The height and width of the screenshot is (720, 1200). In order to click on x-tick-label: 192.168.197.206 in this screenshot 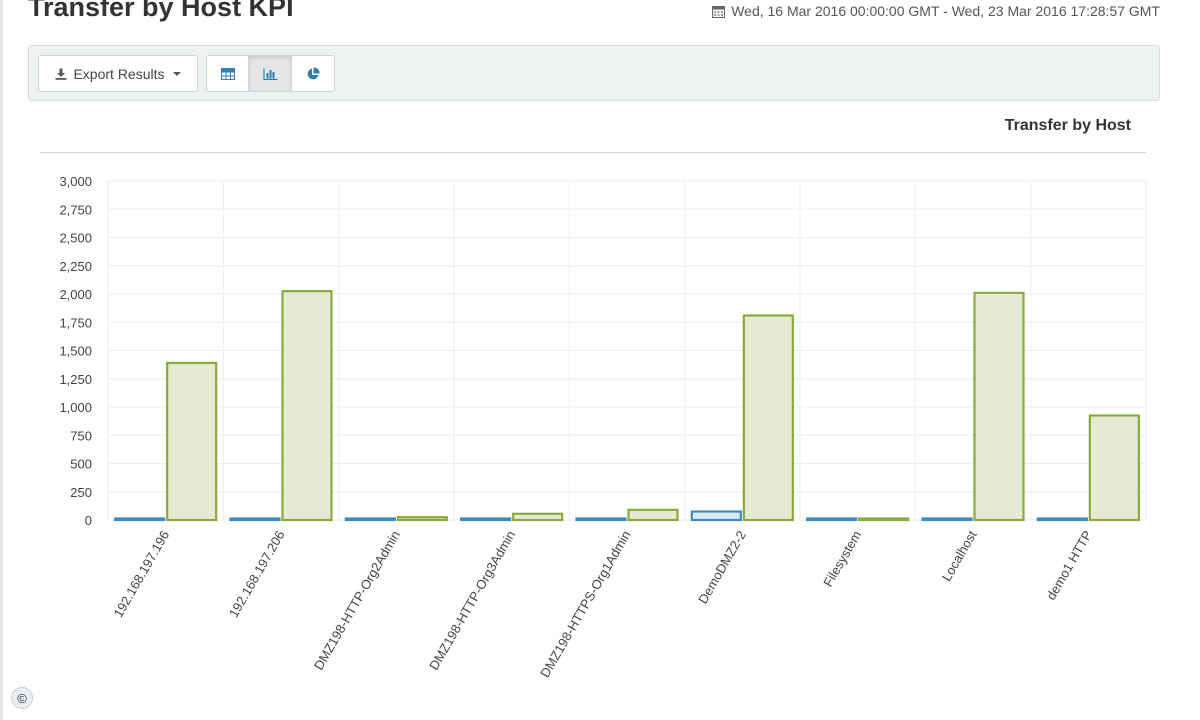, I will do `click(257, 574)`.